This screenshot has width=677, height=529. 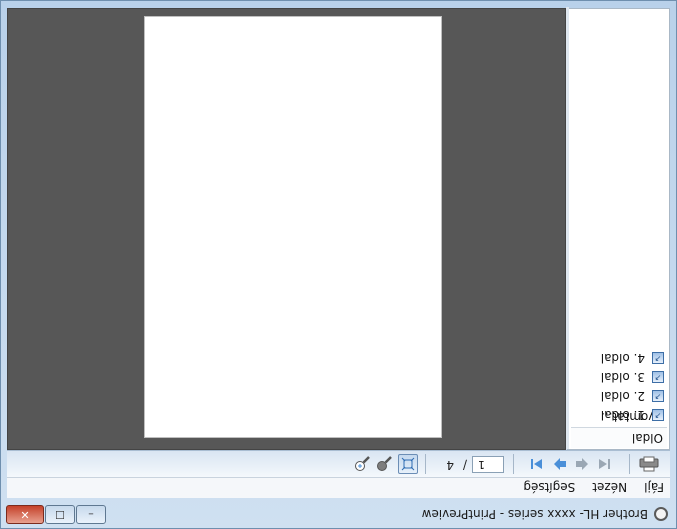 I want to click on next-page-button, so click(x=560, y=464).